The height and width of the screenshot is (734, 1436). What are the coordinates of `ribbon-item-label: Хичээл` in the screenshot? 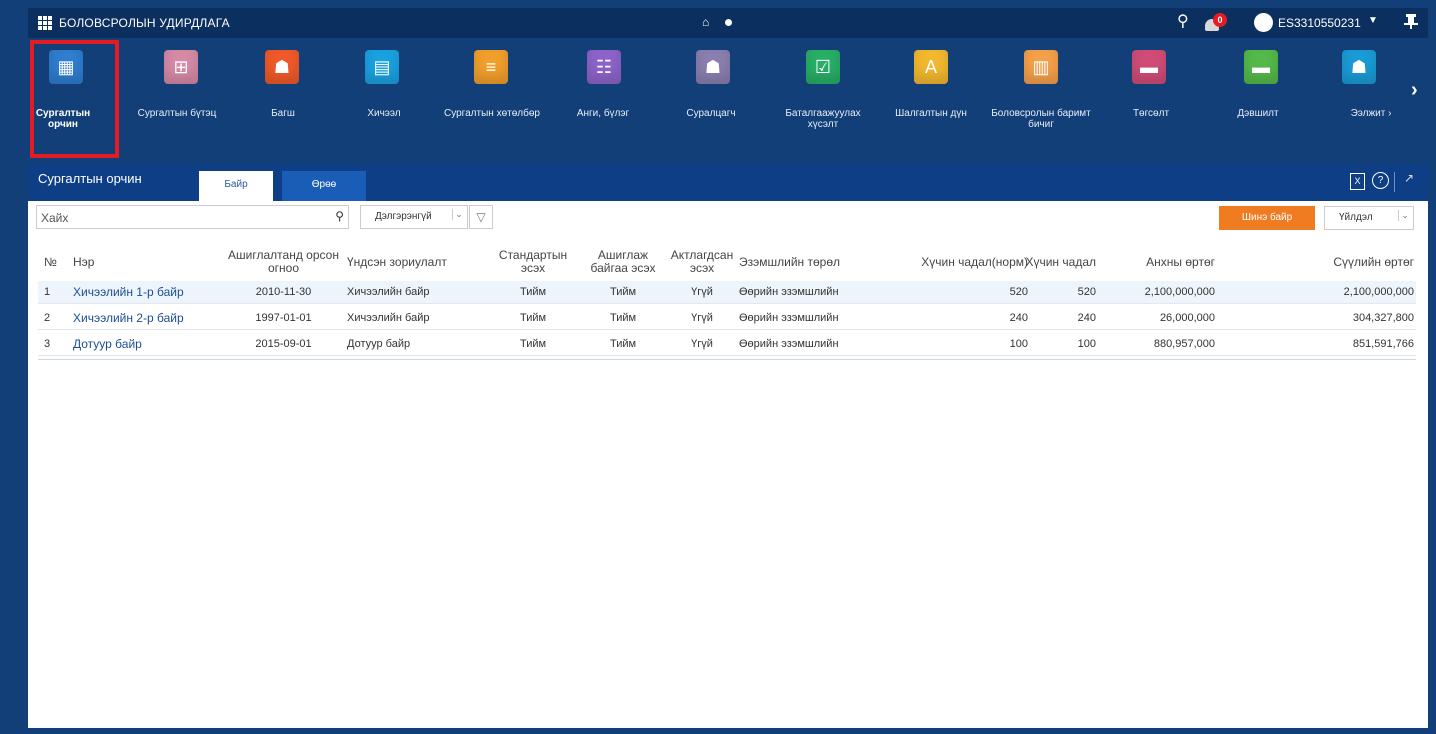 It's located at (384, 113).